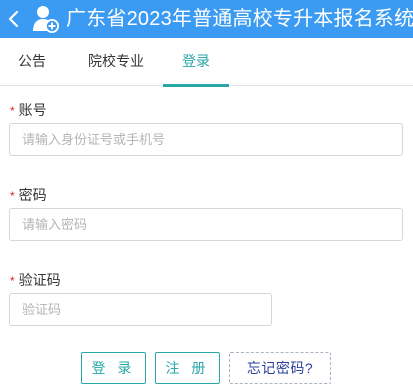  I want to click on tab-school-majors: 院校专业, so click(116, 62).